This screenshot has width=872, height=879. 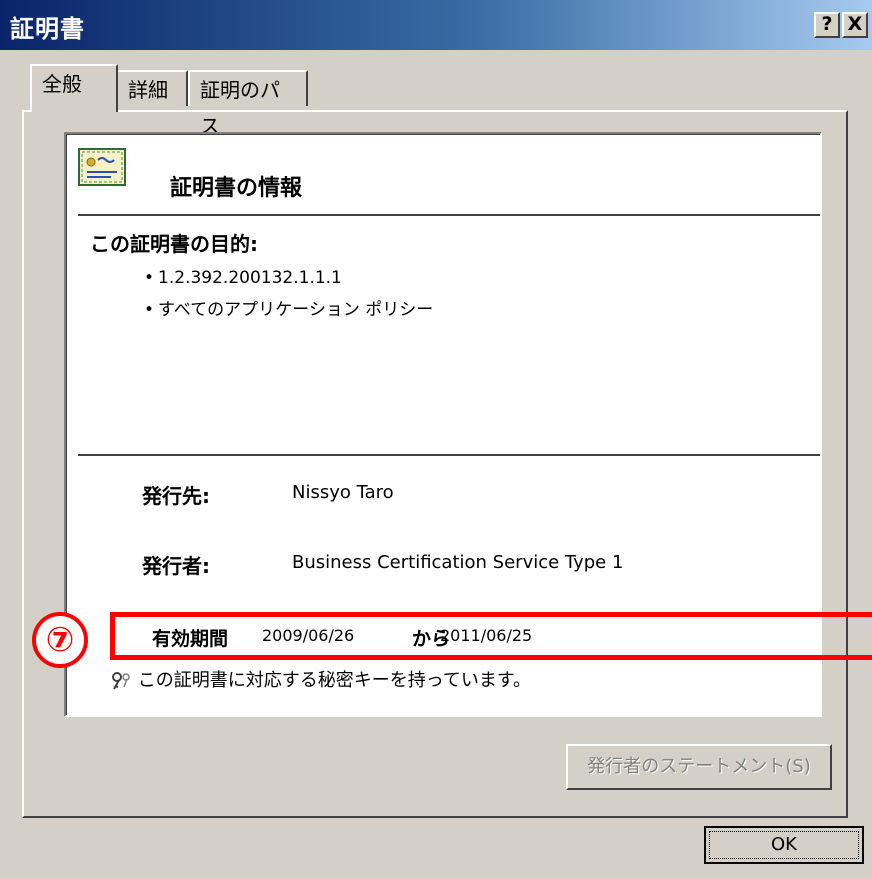 What do you see at coordinates (47, 29) in the screenshot?
I see `window-title: 証明書` at bounding box center [47, 29].